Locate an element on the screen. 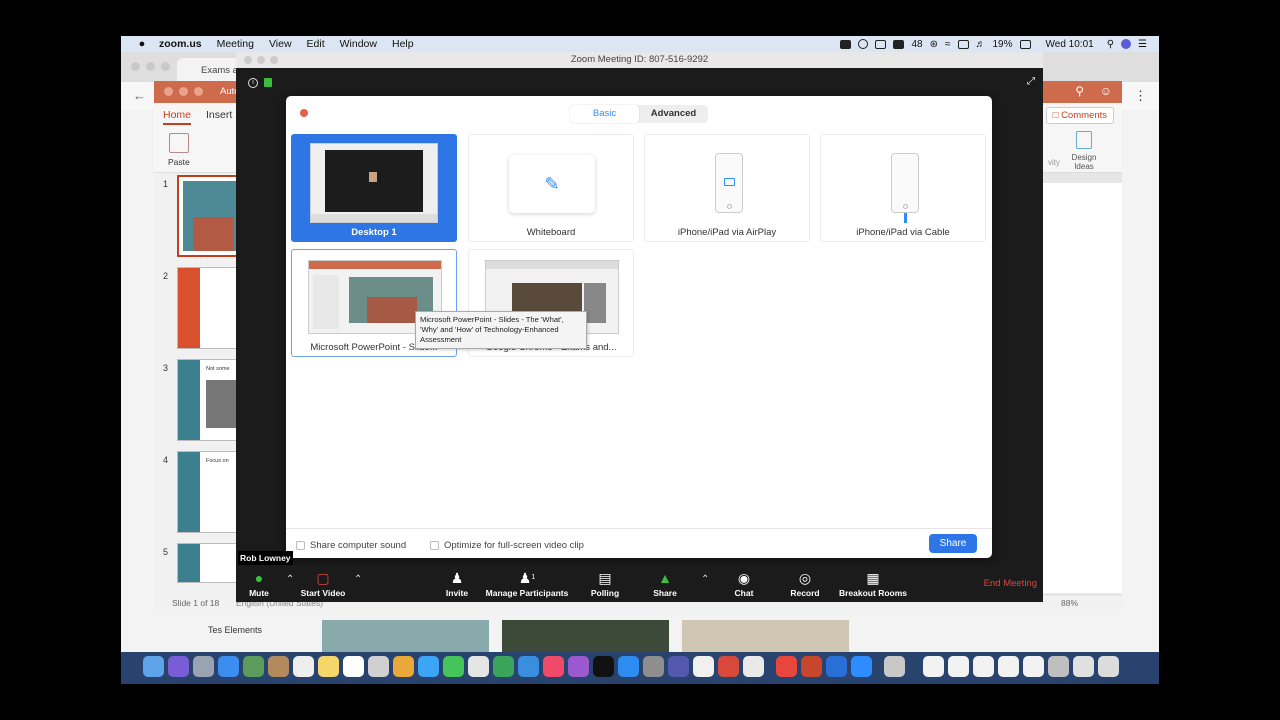 This screenshot has height=720, width=1280. powerpoint-dock-icon is located at coordinates (811, 666).